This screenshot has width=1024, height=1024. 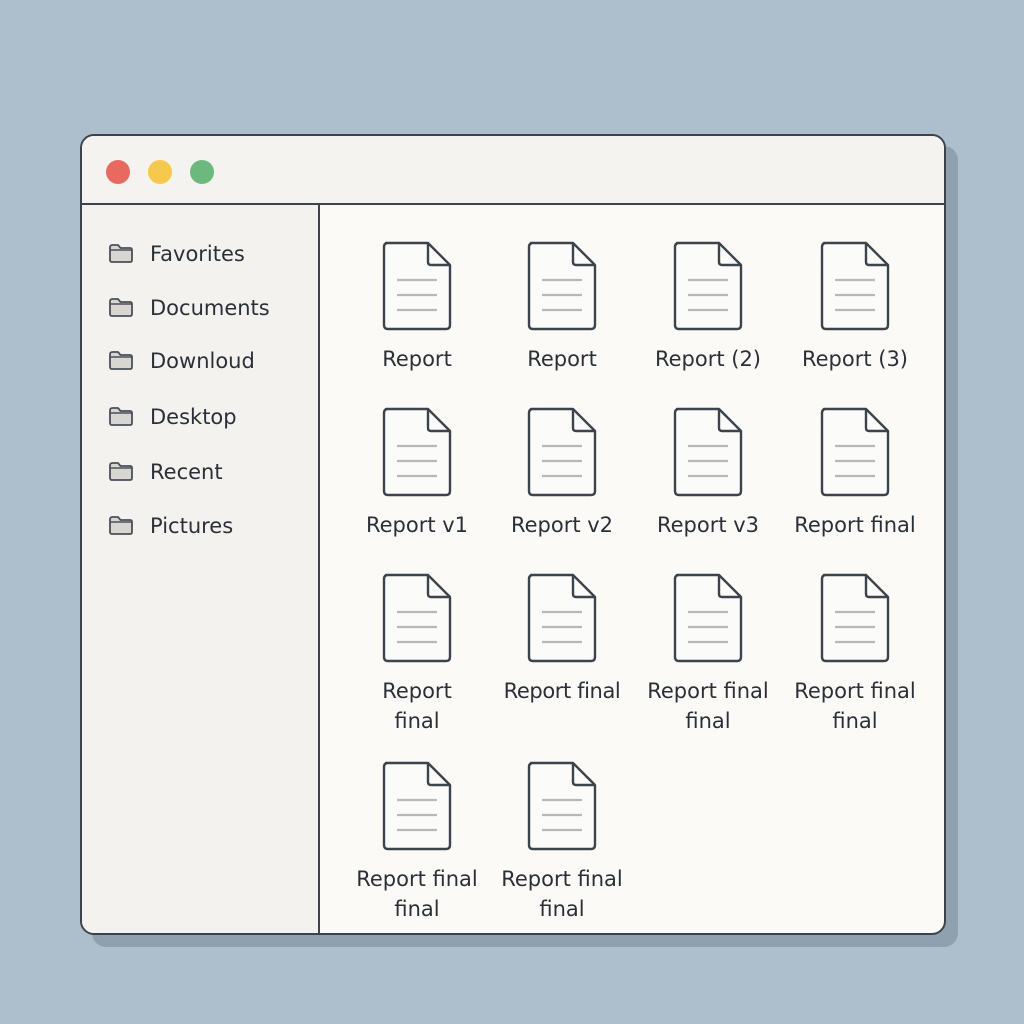 What do you see at coordinates (417, 525) in the screenshot?
I see `file-name: Report v1` at bounding box center [417, 525].